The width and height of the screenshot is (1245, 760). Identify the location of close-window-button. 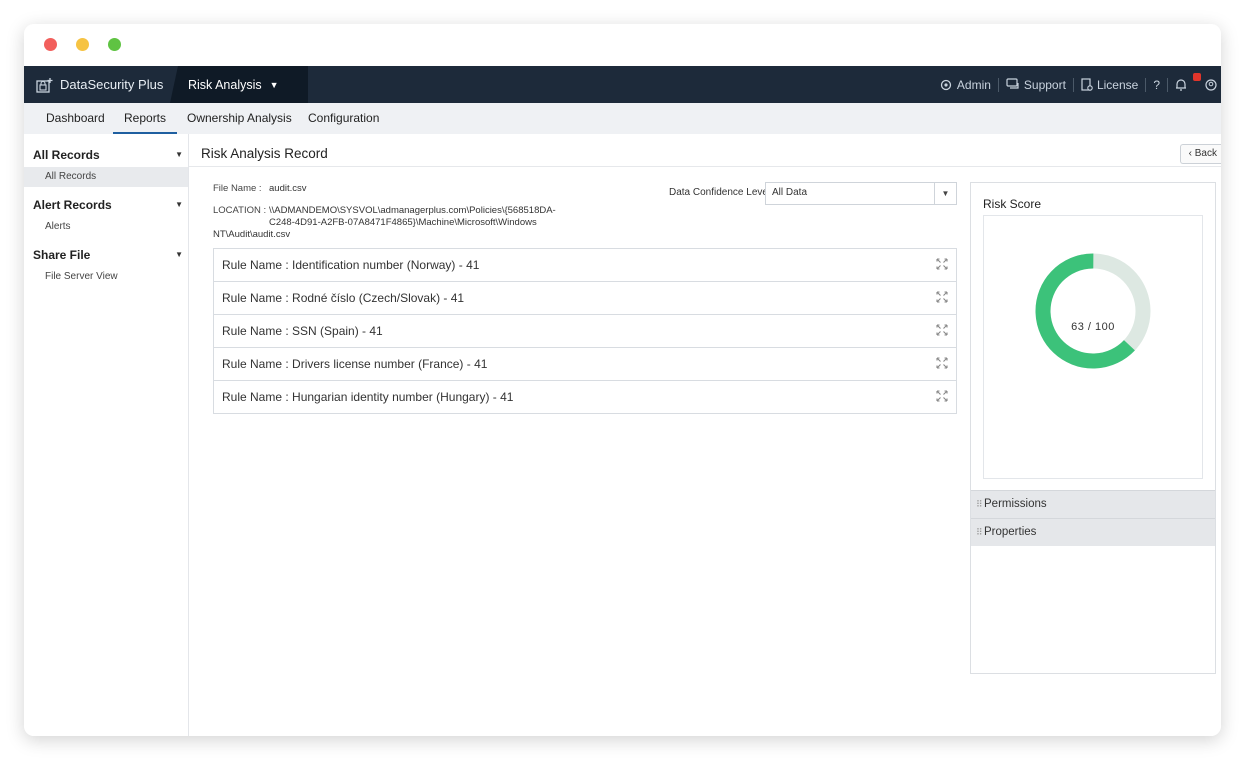
(50, 44).